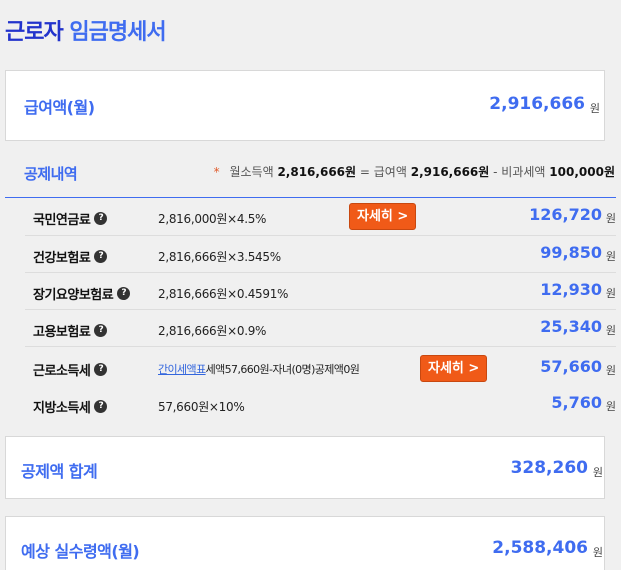 This screenshot has height=570, width=621. Describe the element at coordinates (62, 408) in the screenshot. I see `deduction-name-text: 지방소득세` at that location.